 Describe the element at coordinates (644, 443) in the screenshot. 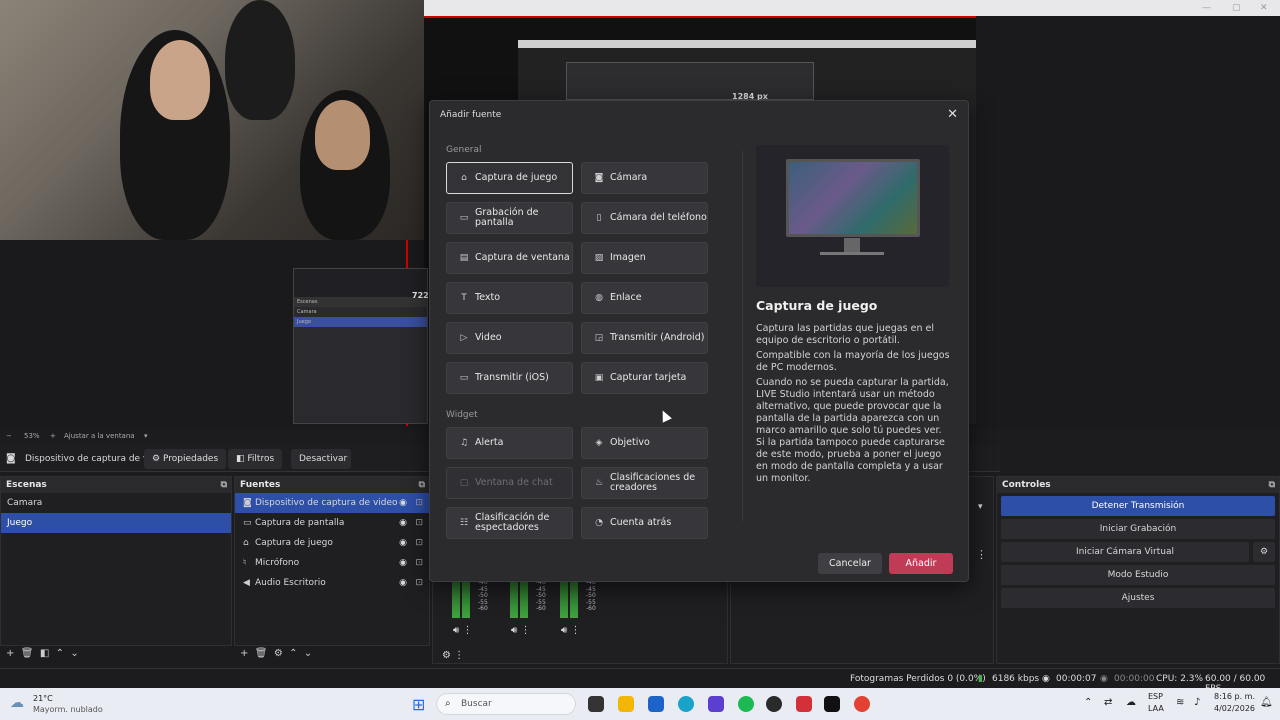

I see `source-option: ◈ Objetivo` at that location.